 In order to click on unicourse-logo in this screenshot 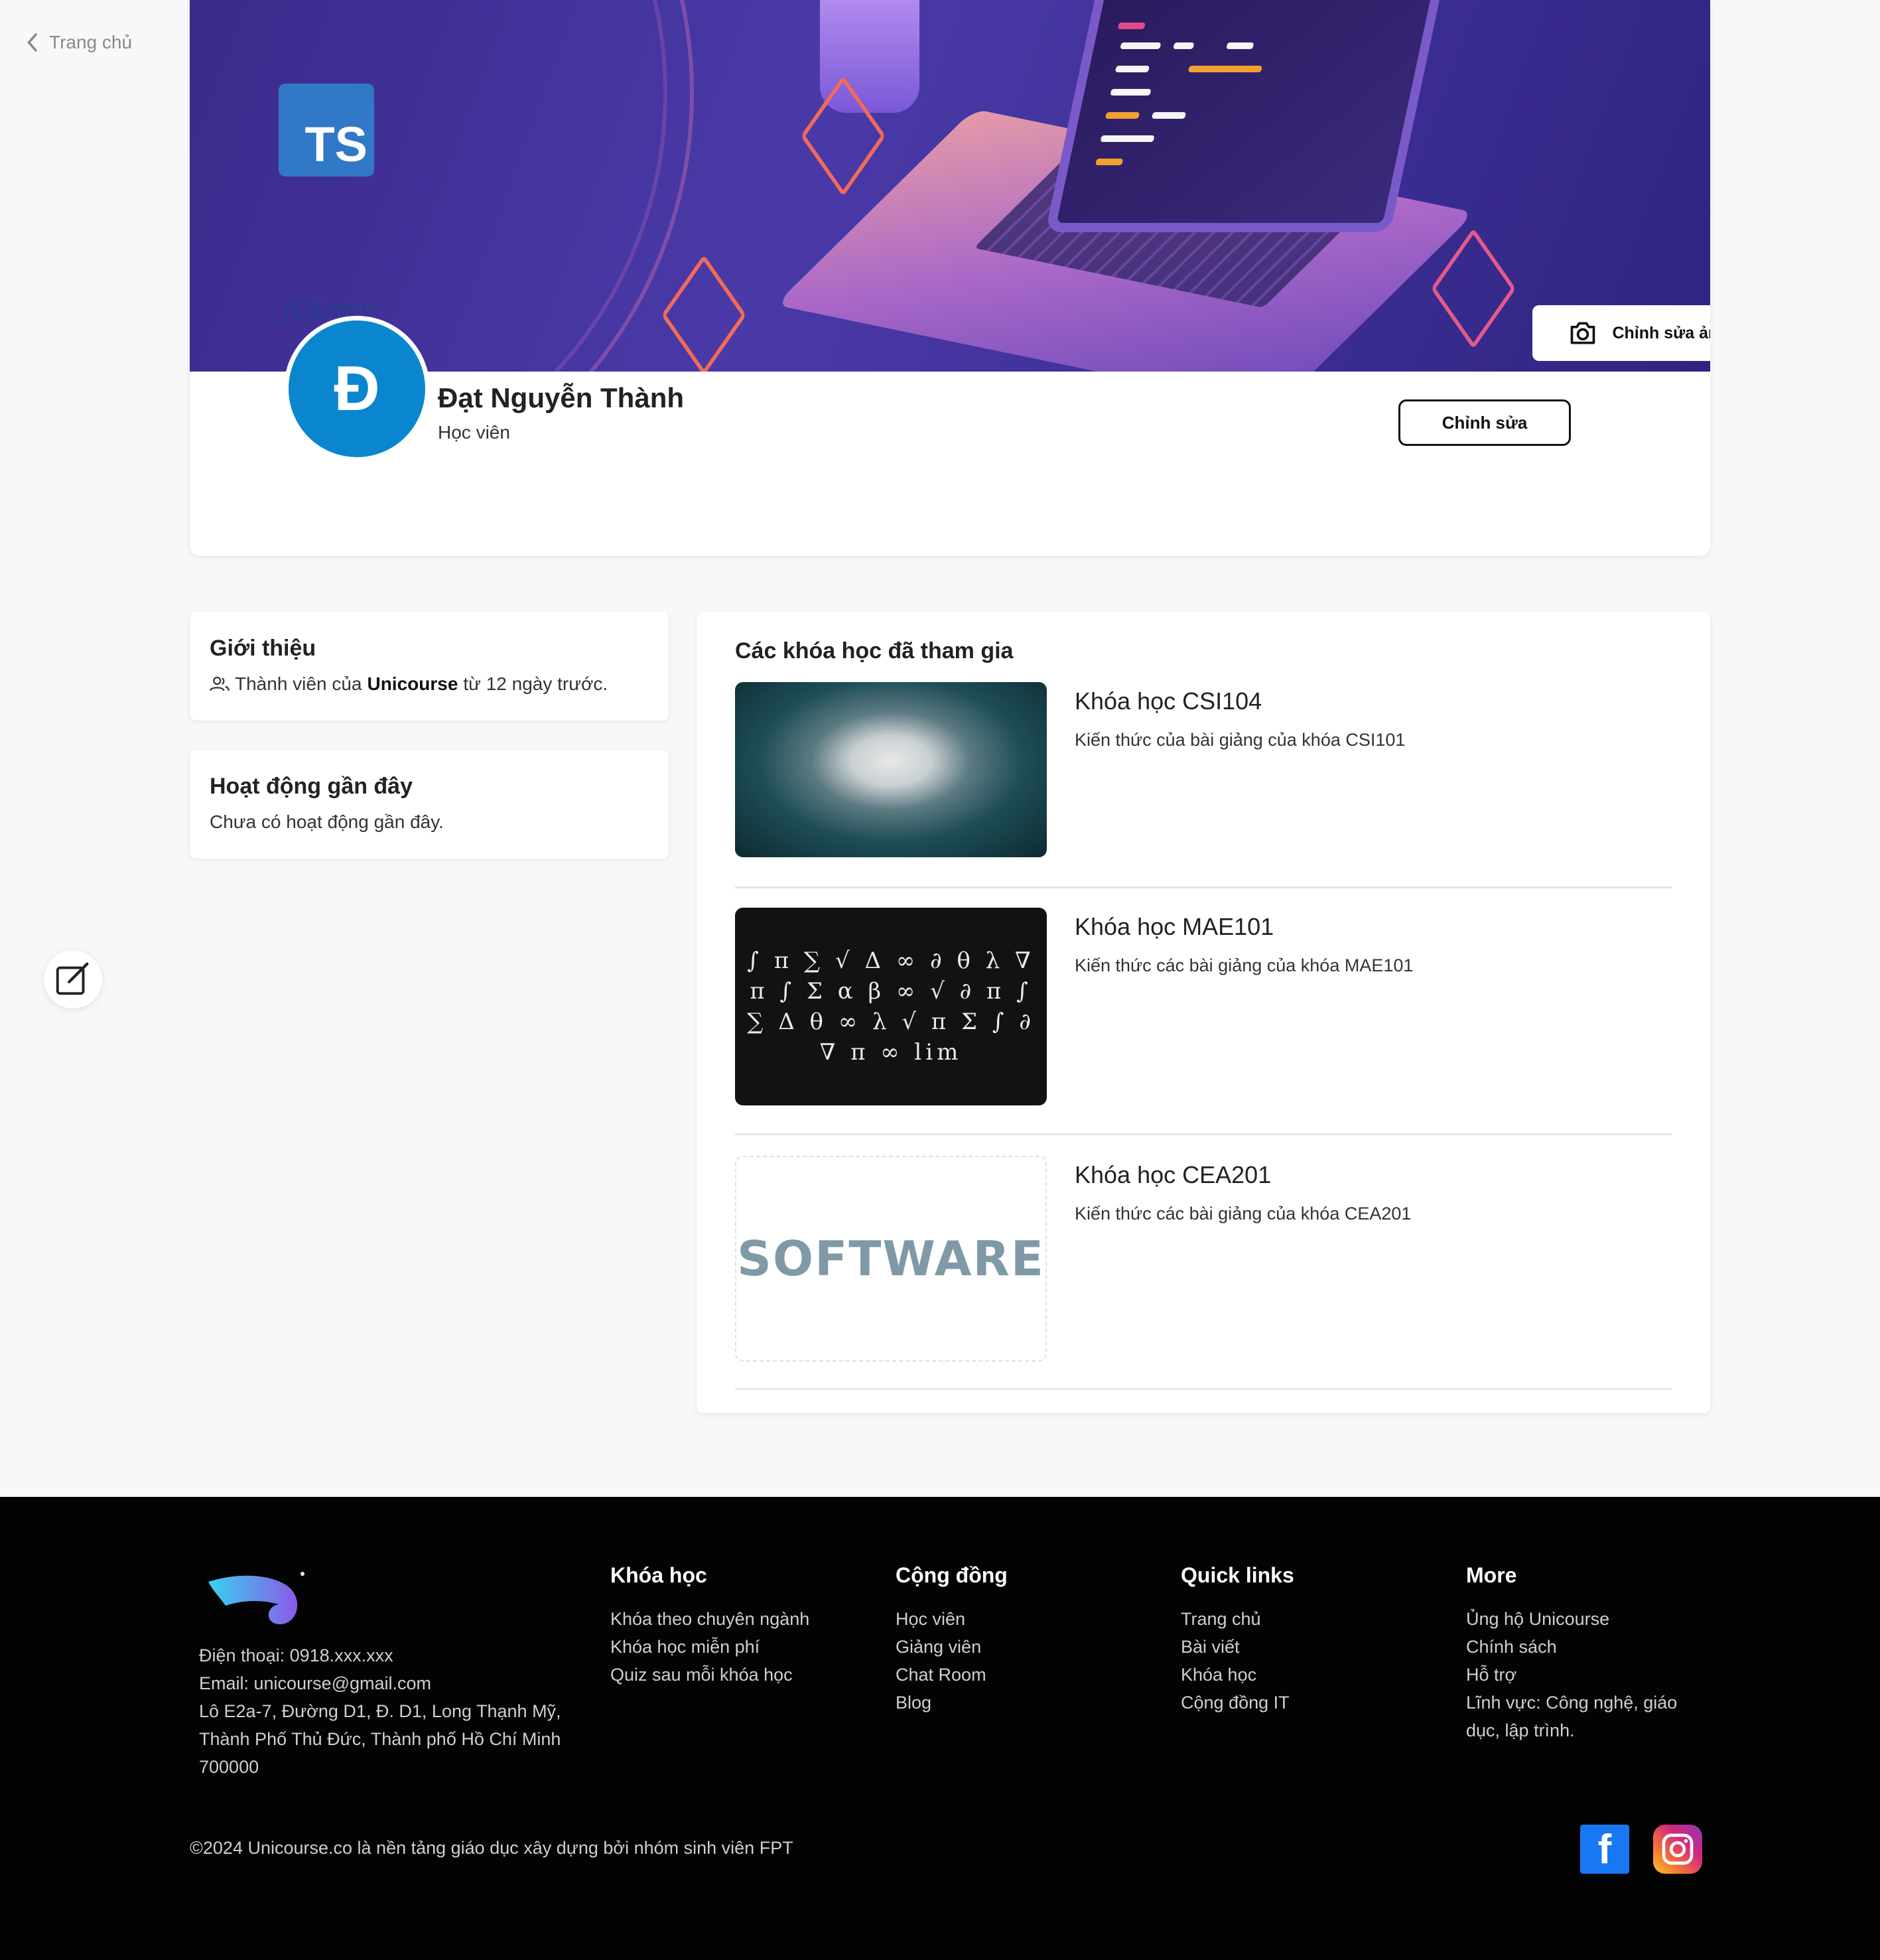, I will do `click(256, 1598)`.